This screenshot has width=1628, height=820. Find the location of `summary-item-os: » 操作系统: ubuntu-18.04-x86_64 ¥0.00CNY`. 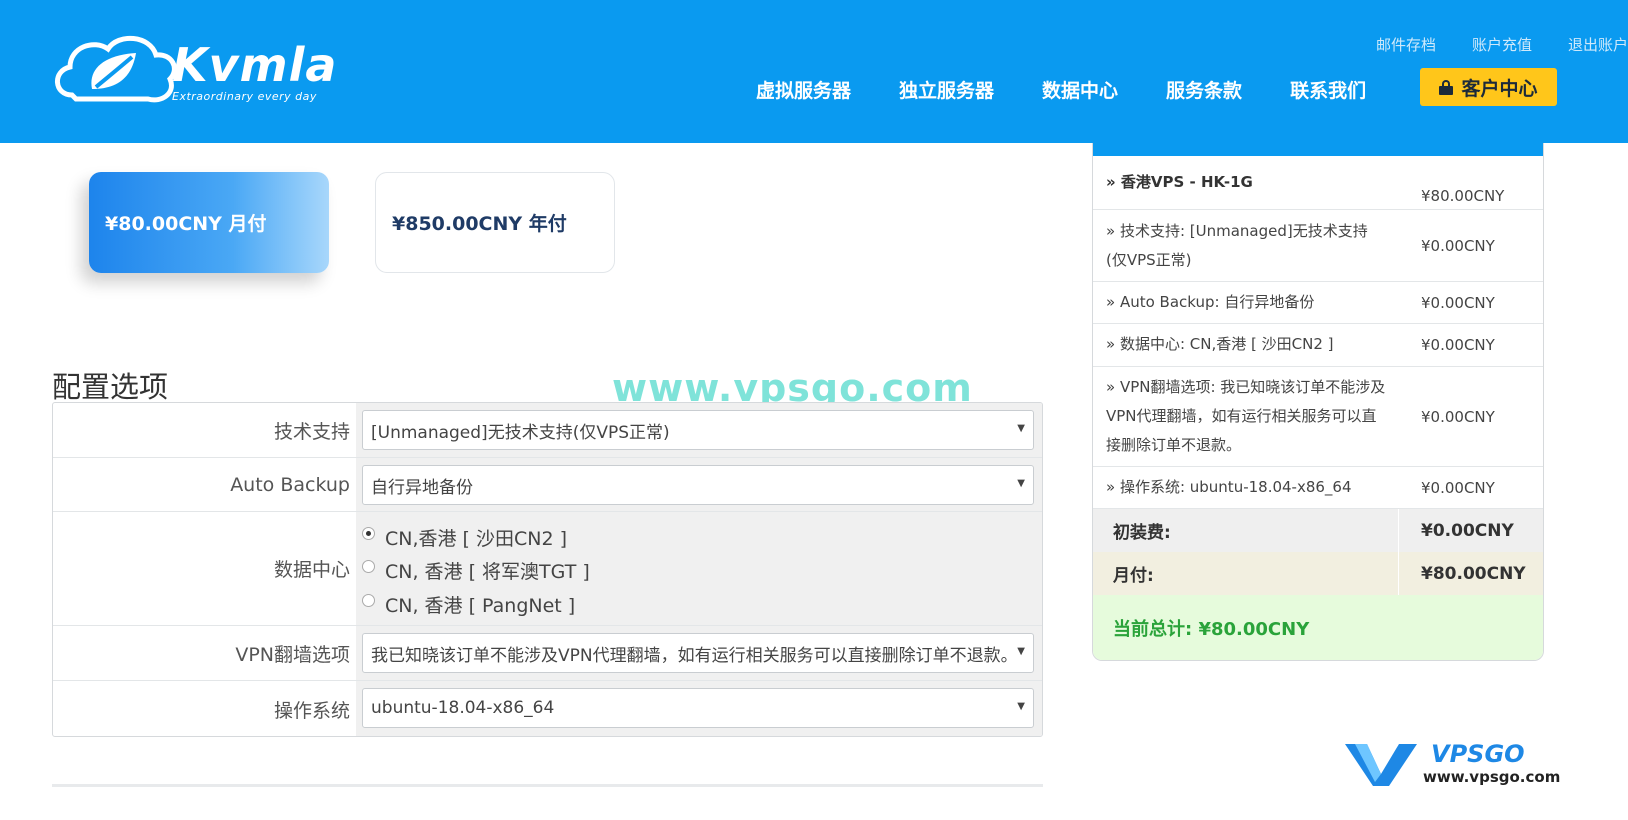

summary-item-os: » 操作系统: ubuntu-18.04-x86_64 ¥0.00CNY is located at coordinates (1318, 488).